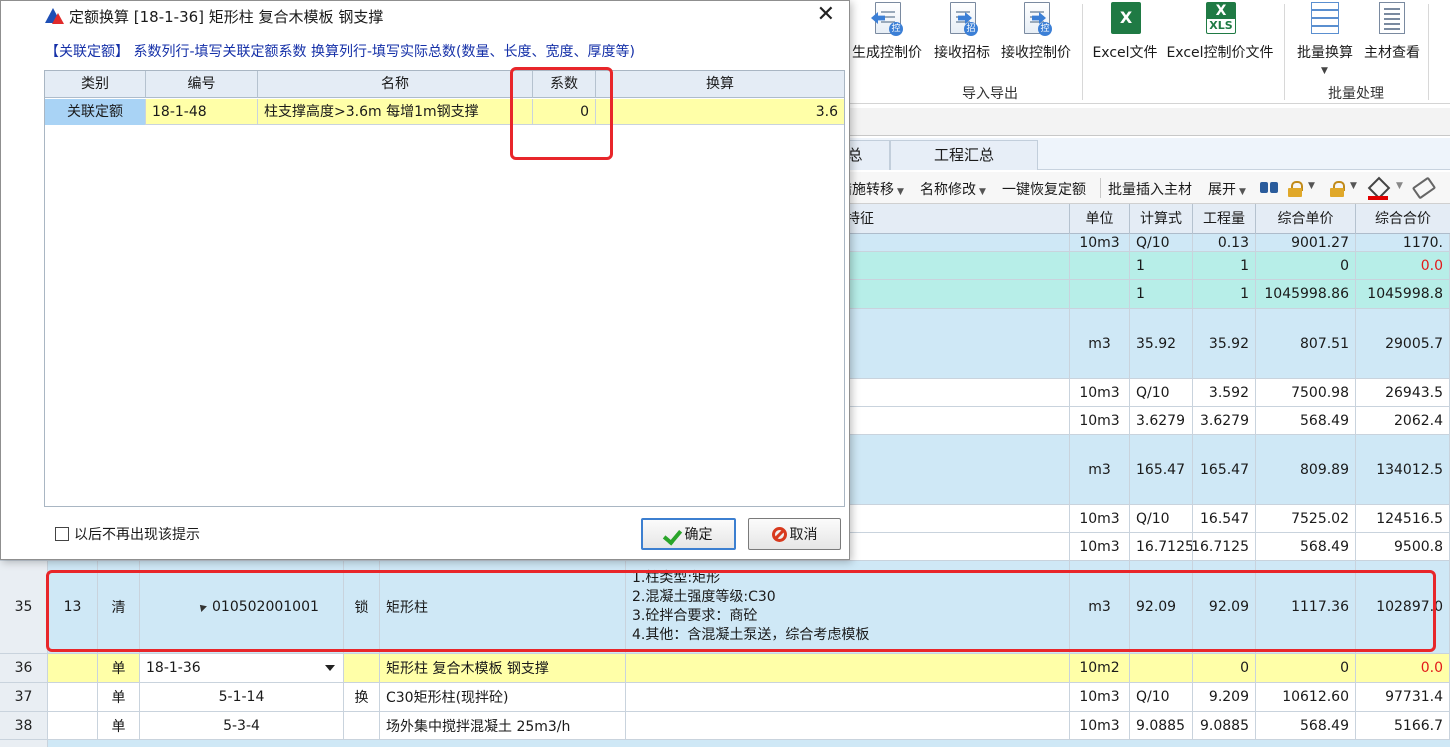 The height and width of the screenshot is (747, 1450). What do you see at coordinates (1036, 20) in the screenshot?
I see `receive-control-price-icon: 控` at bounding box center [1036, 20].